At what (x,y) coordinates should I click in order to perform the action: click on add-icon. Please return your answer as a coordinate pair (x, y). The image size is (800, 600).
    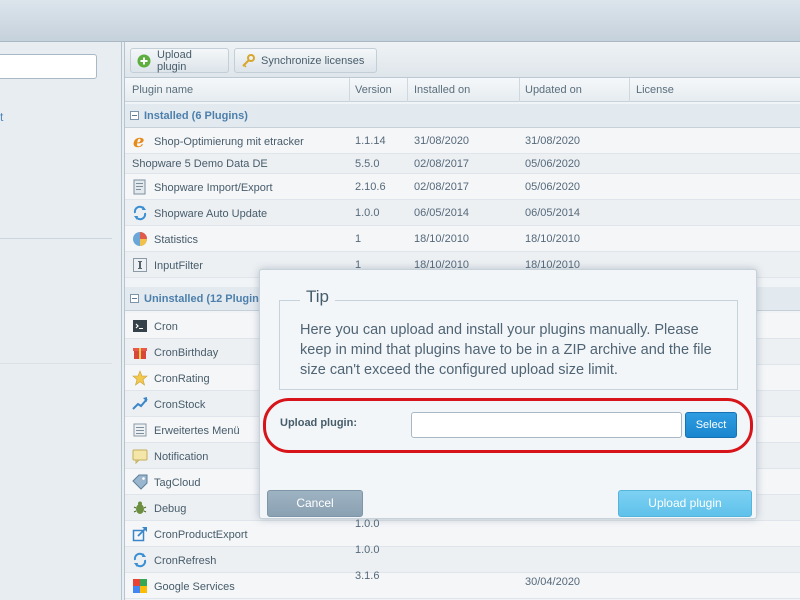
    Looking at the image, I should click on (144, 61).